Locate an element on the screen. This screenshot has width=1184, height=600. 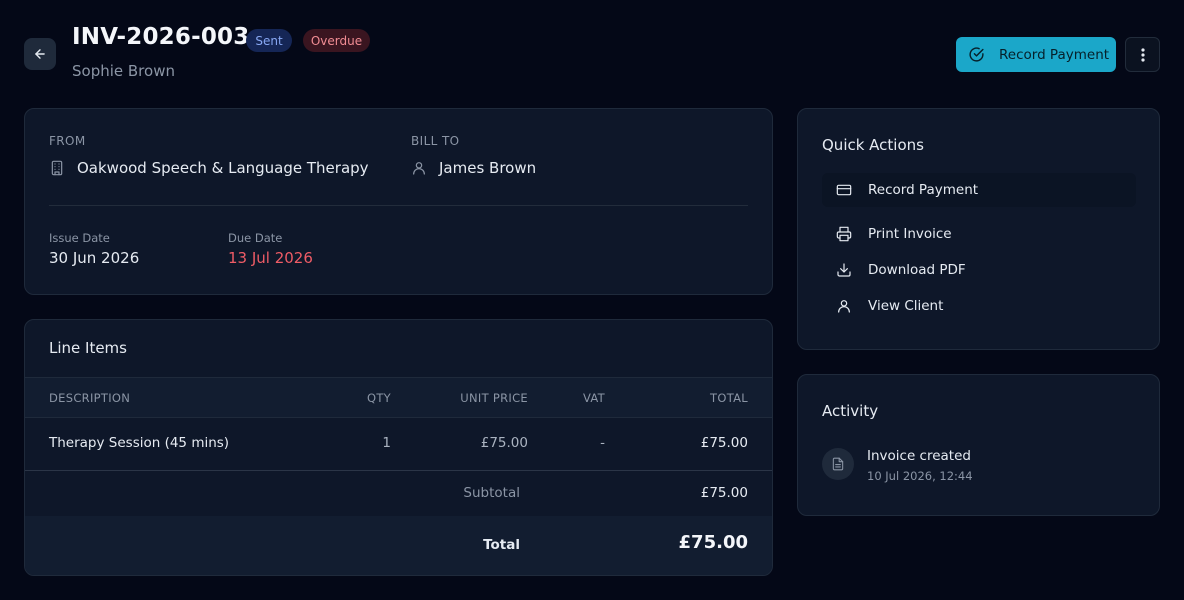
col-qty: QTY is located at coordinates (378, 398).